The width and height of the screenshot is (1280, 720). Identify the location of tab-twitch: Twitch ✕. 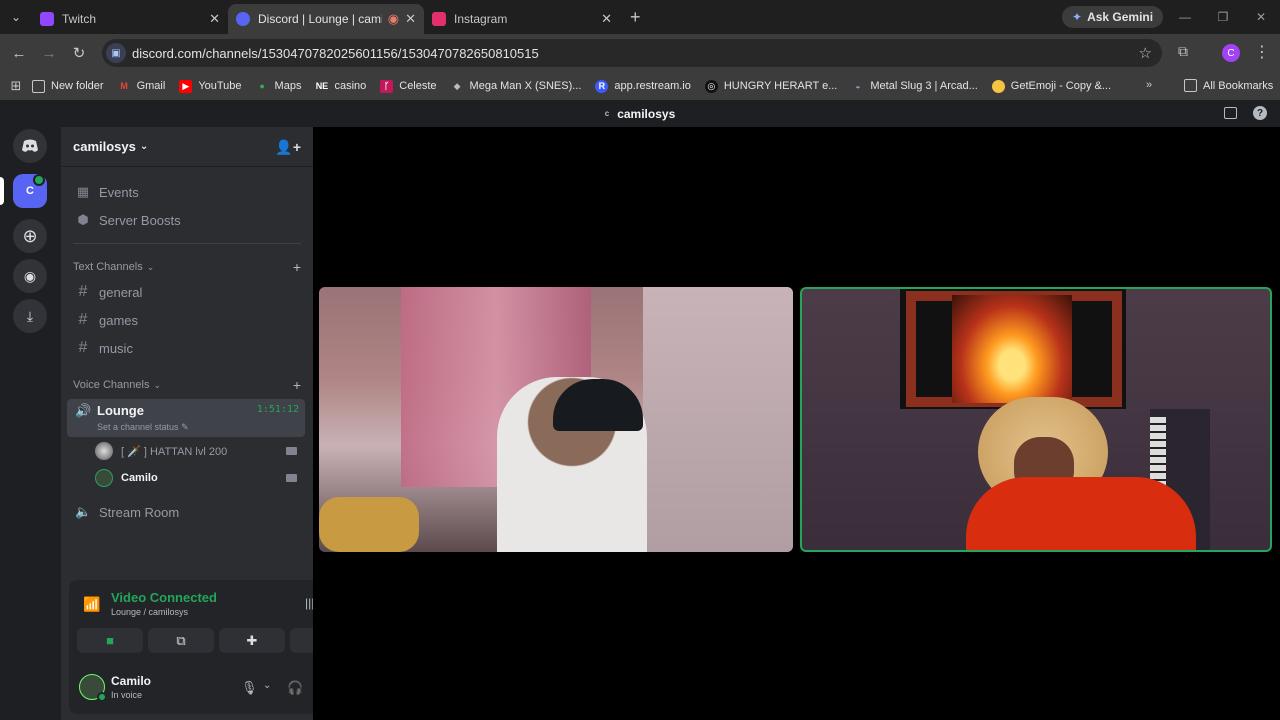
(130, 19).